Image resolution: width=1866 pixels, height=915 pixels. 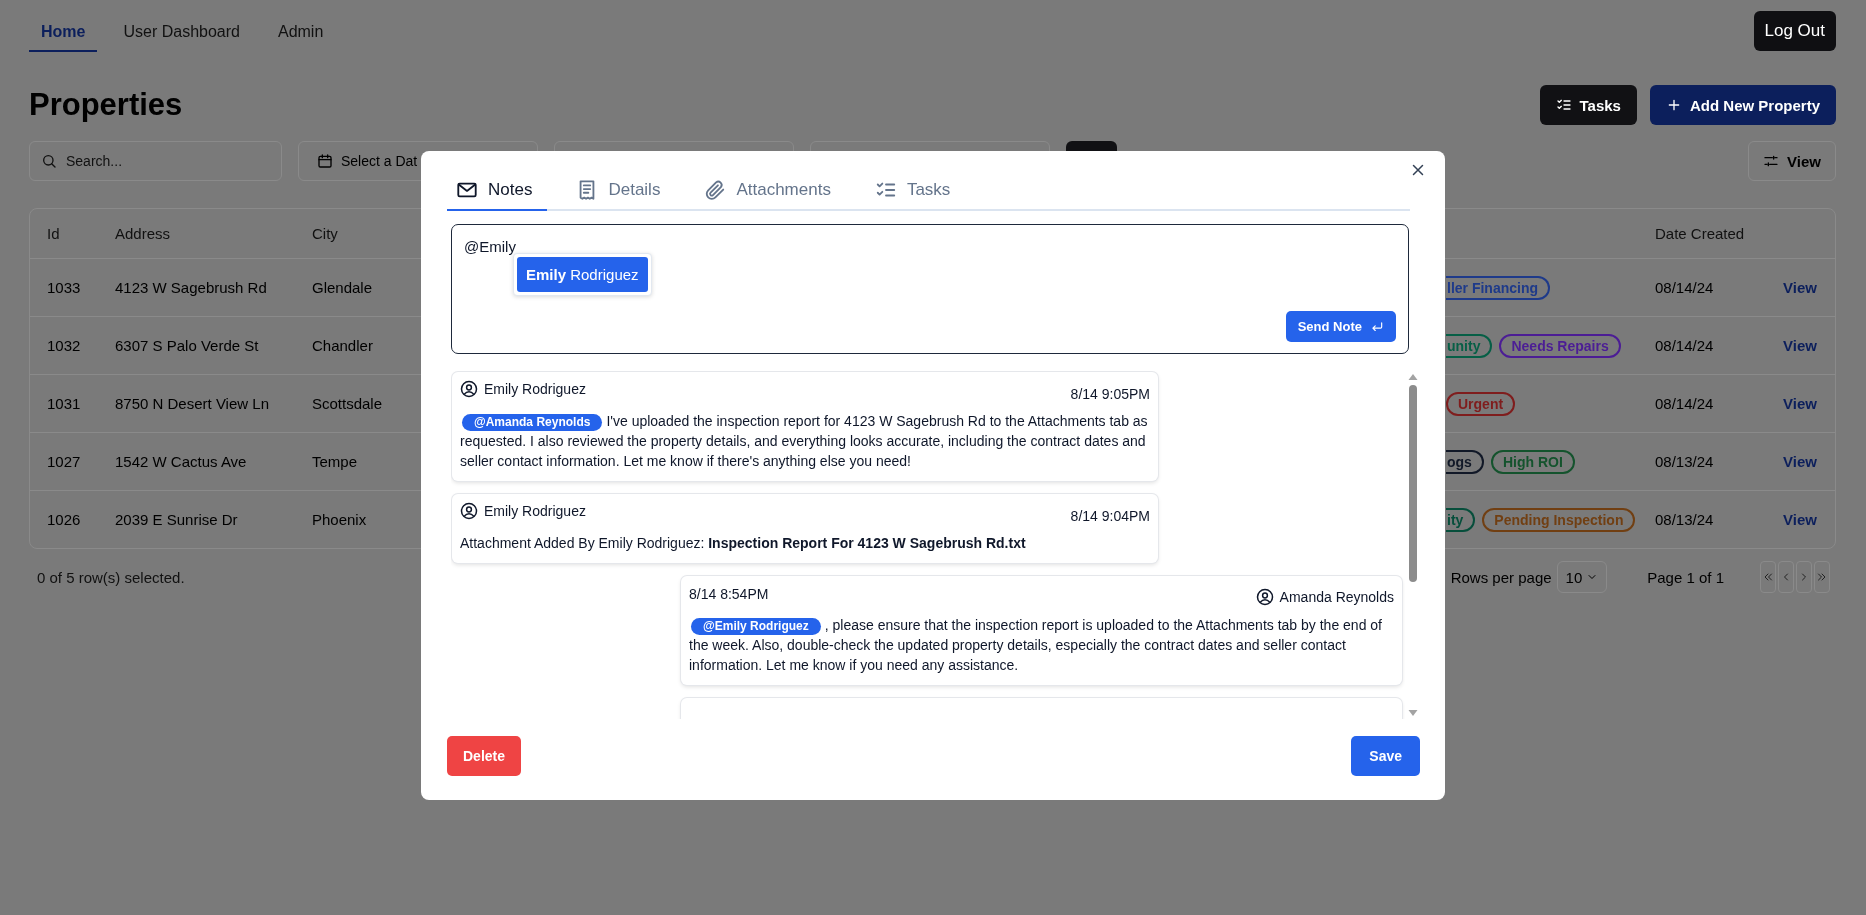 What do you see at coordinates (729, 594) in the screenshot?
I see `note-time: 8/14 8:54PM` at bounding box center [729, 594].